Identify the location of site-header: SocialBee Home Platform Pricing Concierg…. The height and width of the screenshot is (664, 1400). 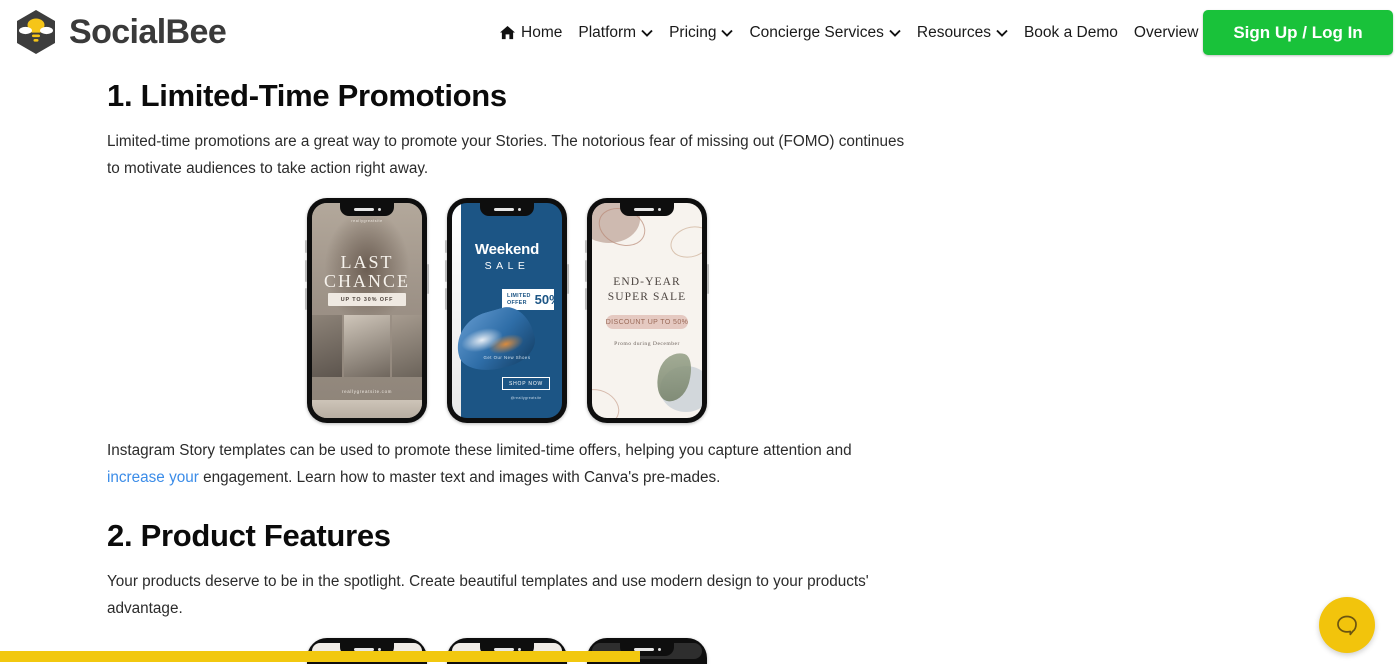
(700, 32).